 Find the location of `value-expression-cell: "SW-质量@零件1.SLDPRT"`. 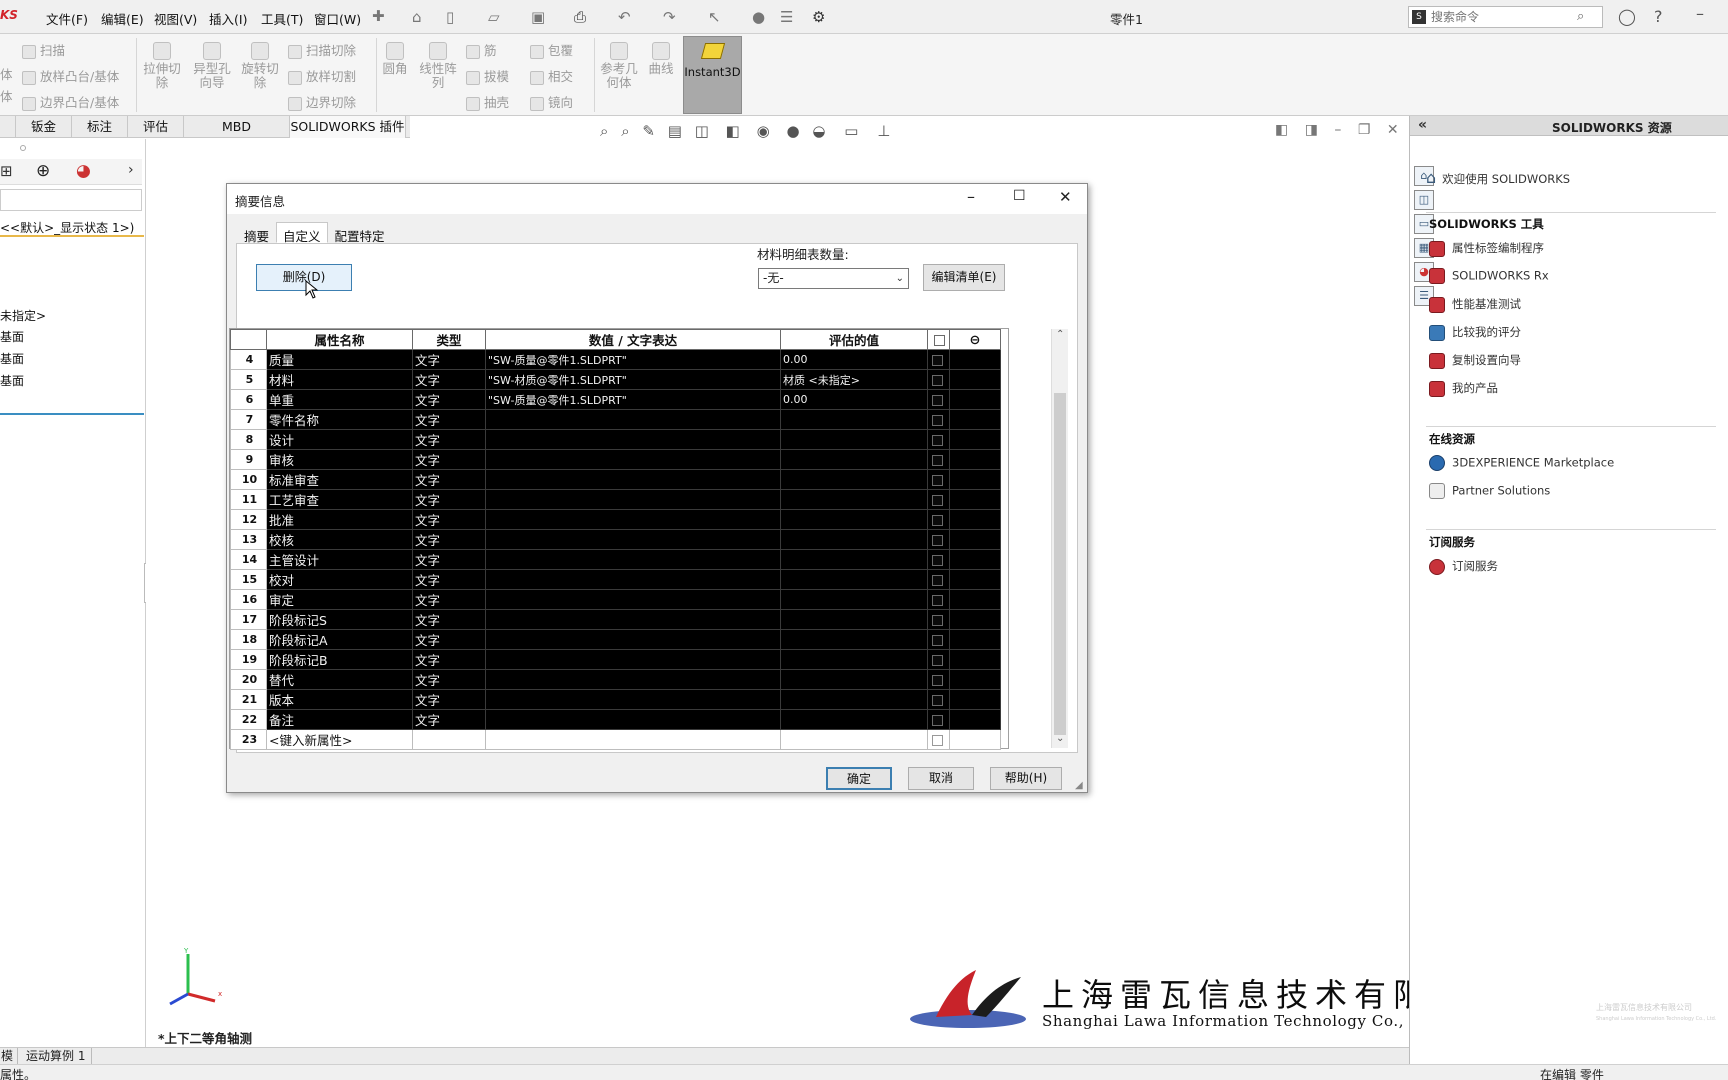

value-expression-cell: "SW-质量@零件1.SLDPRT" is located at coordinates (633, 399).